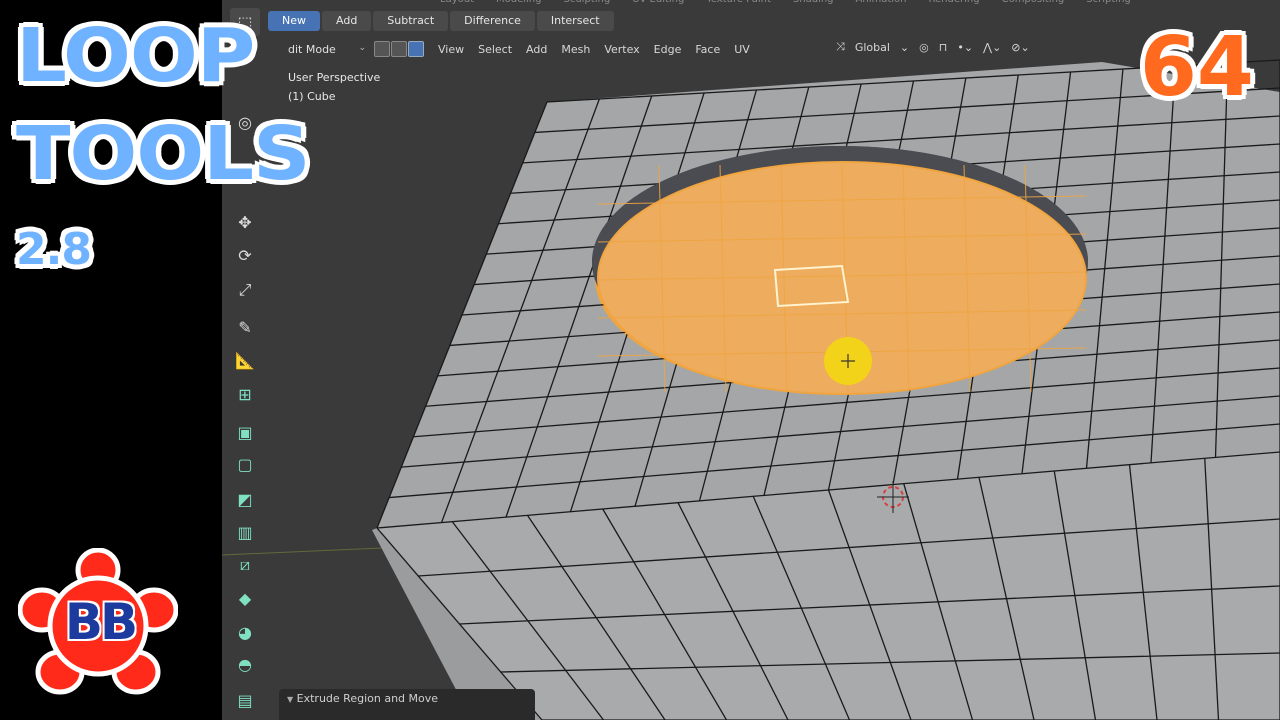 The height and width of the screenshot is (720, 1280). What do you see at coordinates (840, 46) in the screenshot?
I see `transform-orientation-icon: ⤨` at bounding box center [840, 46].